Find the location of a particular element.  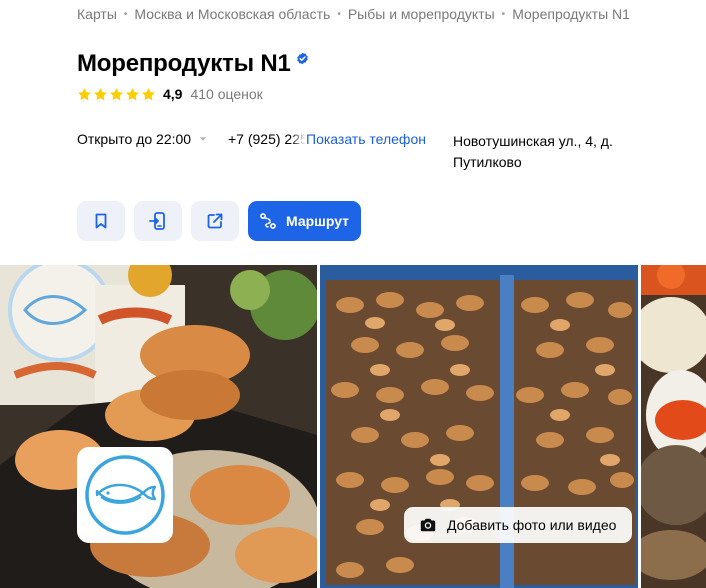

phone-block: +7 (925) 225 Показать телефон is located at coordinates (327, 139).